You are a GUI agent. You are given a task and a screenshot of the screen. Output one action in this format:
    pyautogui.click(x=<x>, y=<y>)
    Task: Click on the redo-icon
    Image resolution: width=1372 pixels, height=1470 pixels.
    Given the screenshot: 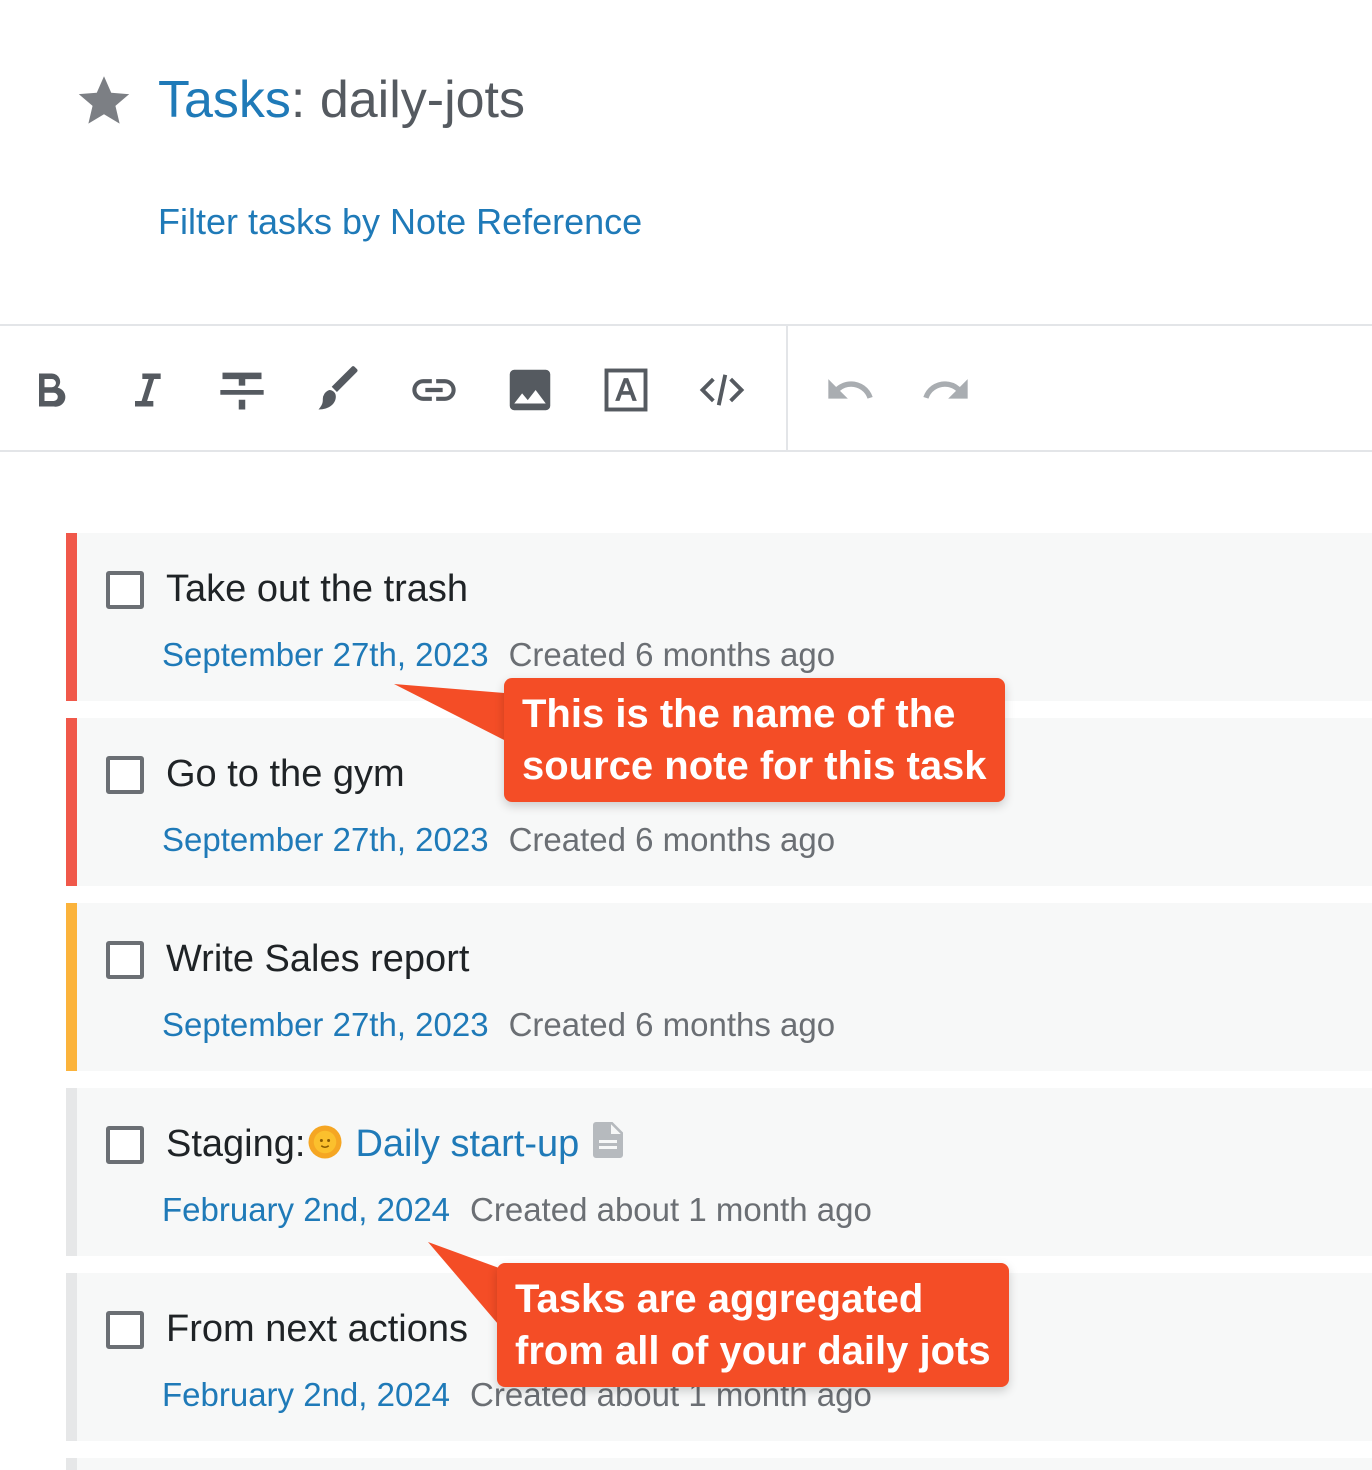 What is the action you would take?
    pyautogui.click(x=945, y=389)
    